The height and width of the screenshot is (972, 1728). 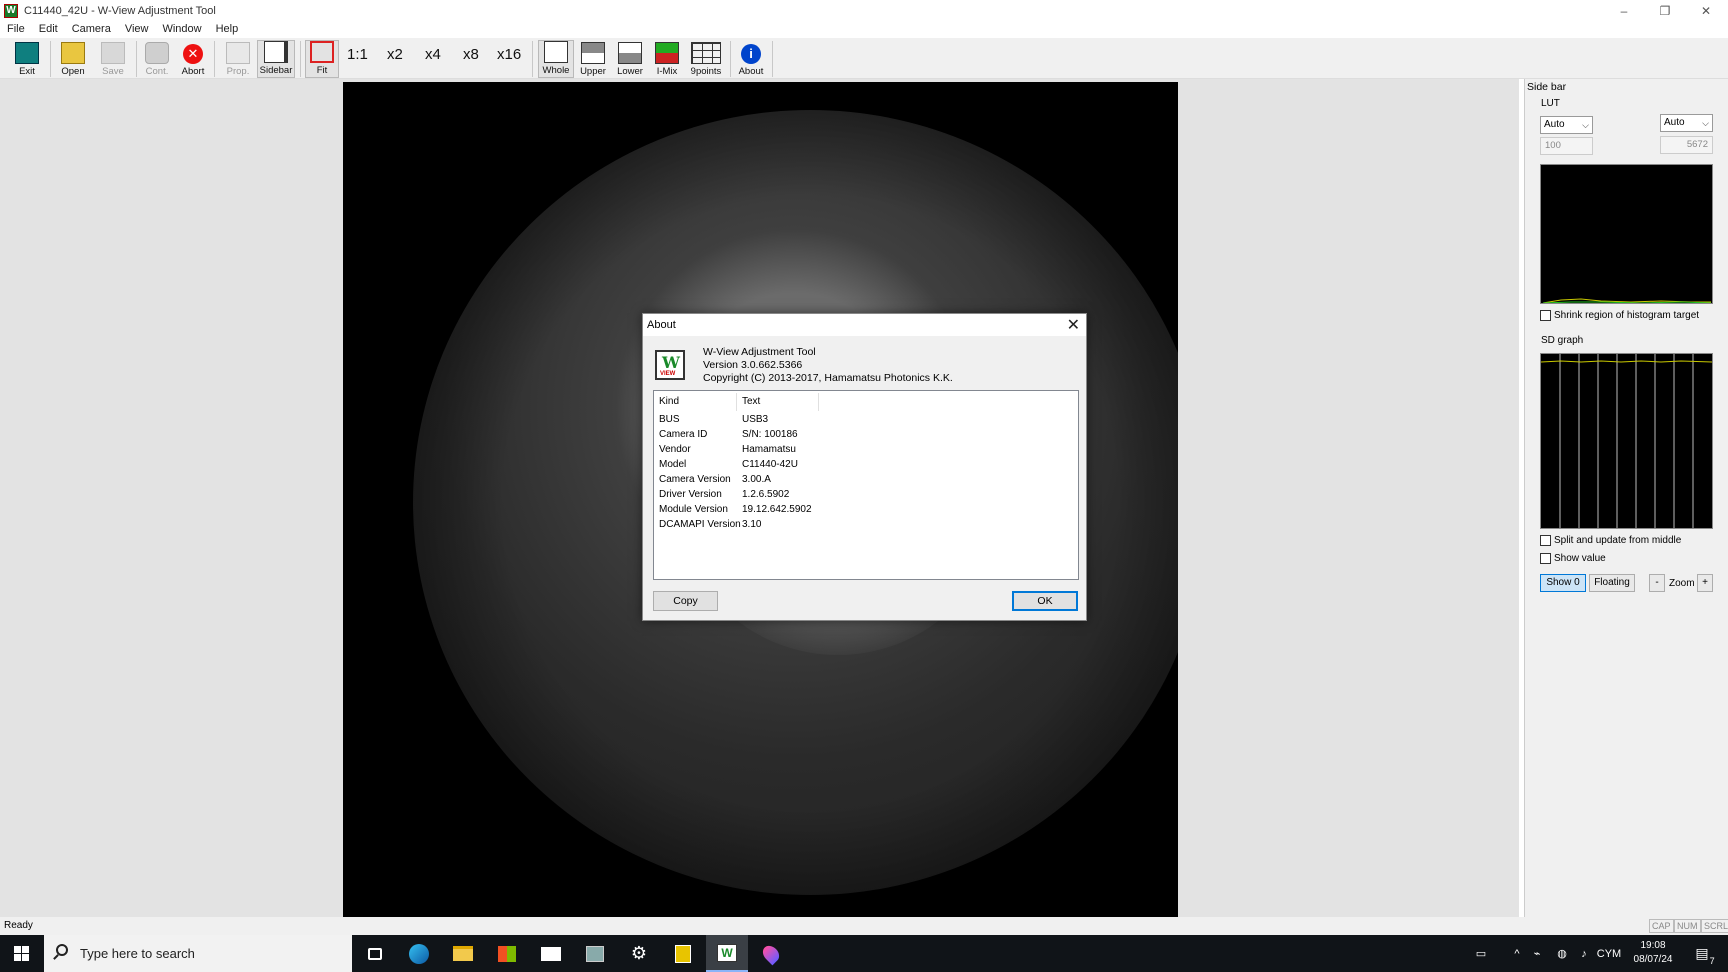 I want to click on list-item: Model C11440-42U, so click(x=866, y=466).